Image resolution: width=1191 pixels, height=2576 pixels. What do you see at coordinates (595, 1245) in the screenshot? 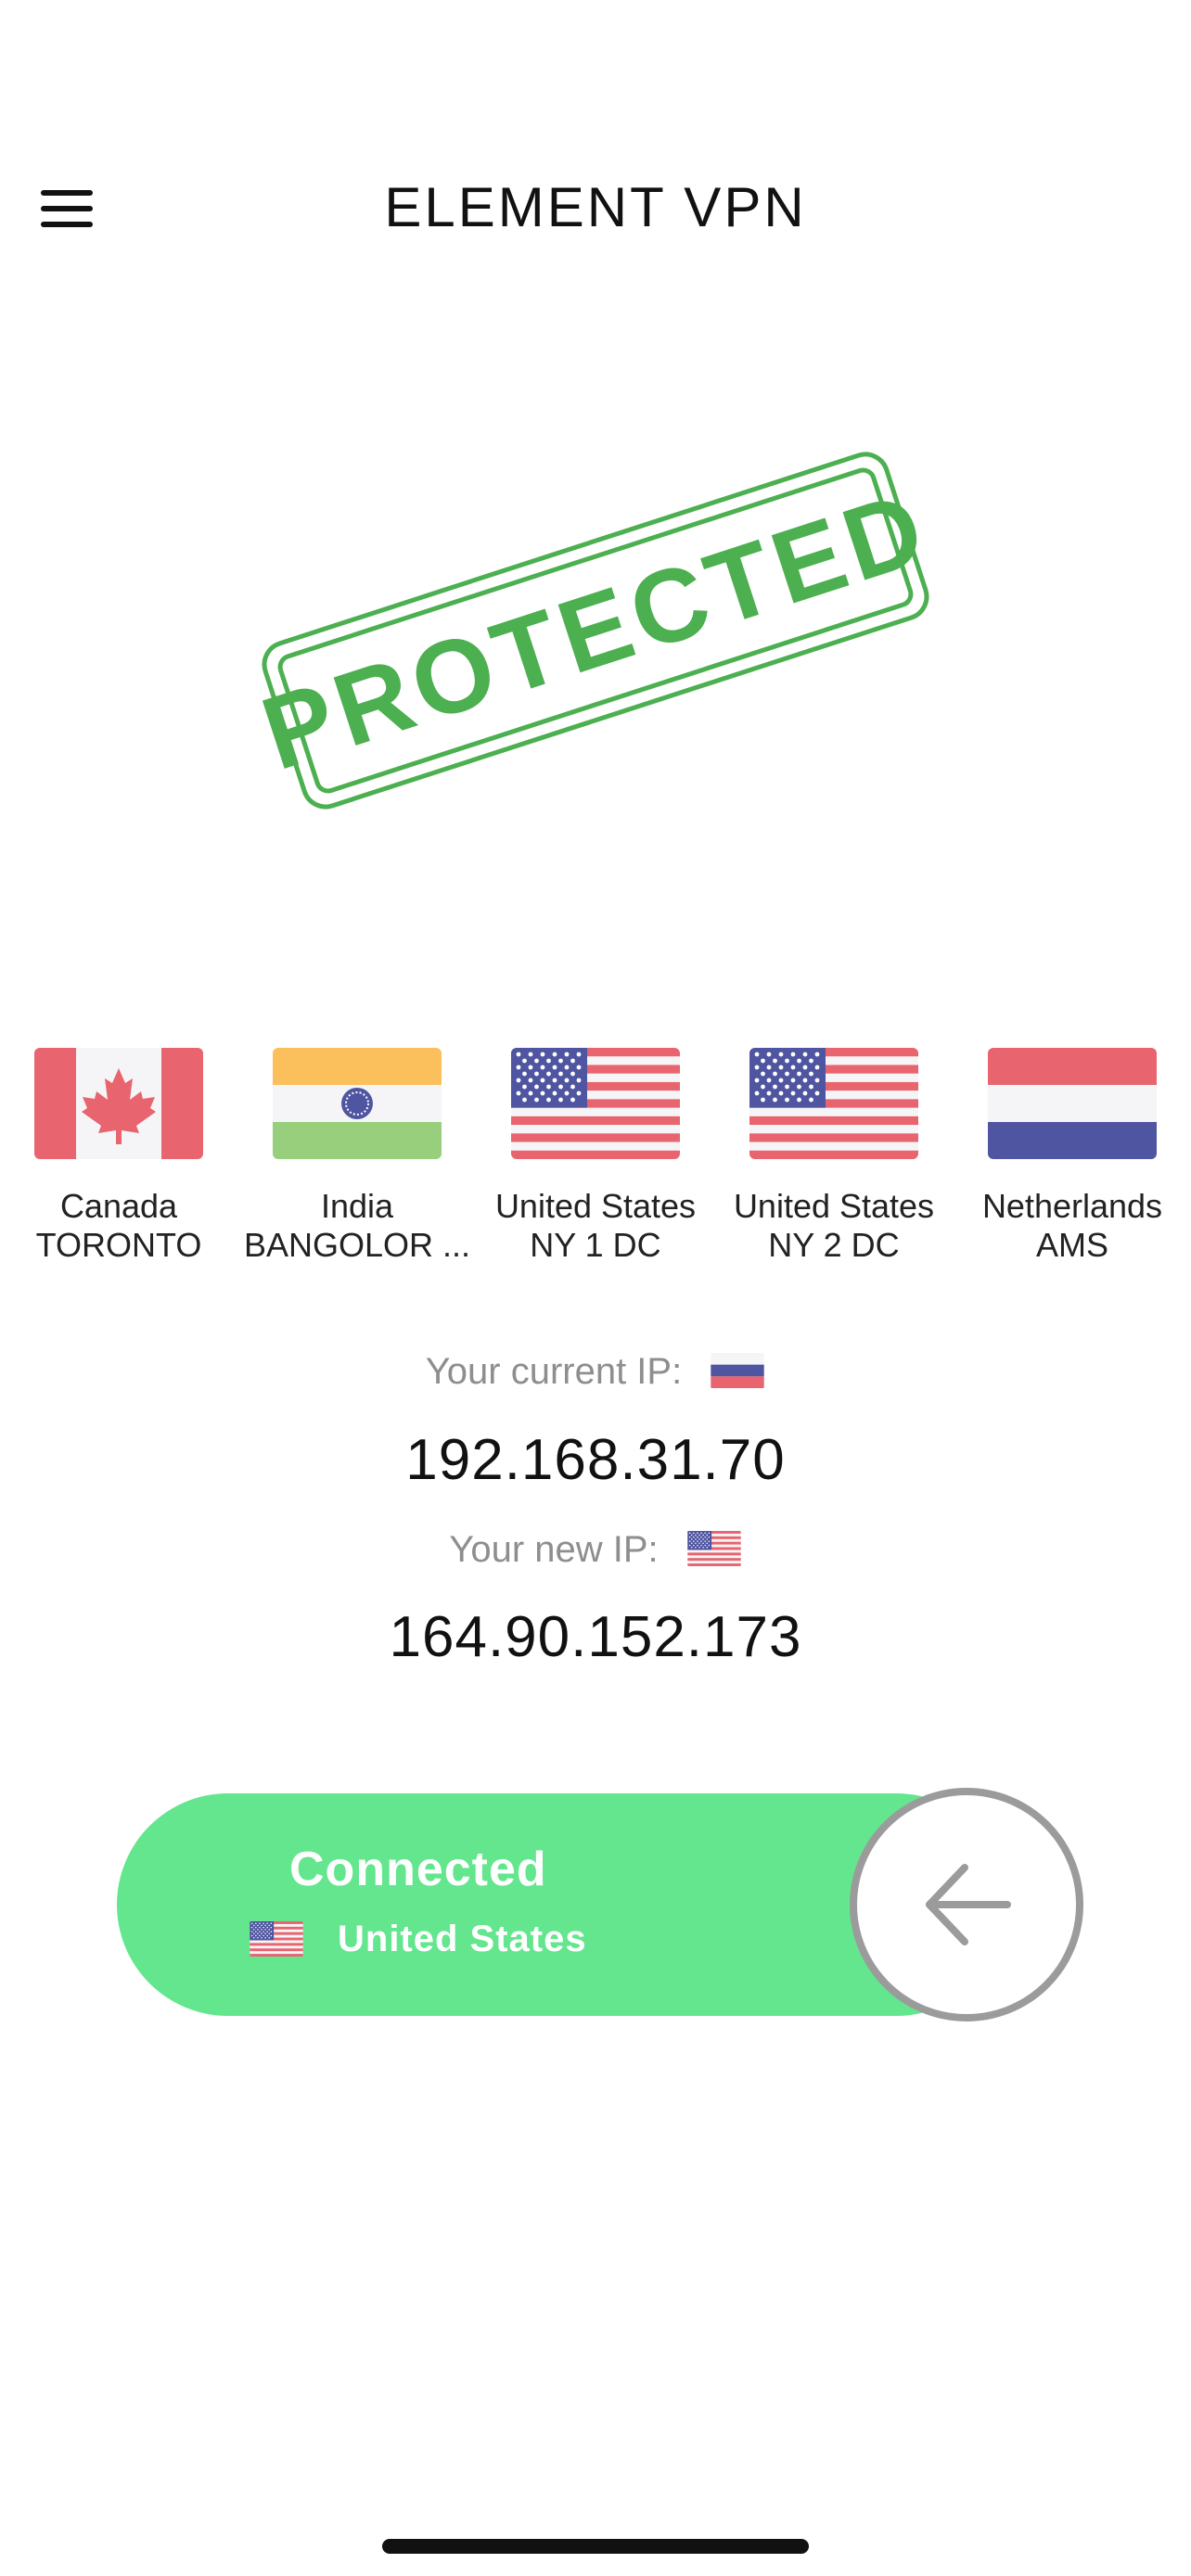
I see `server-city: NY 1 DC` at bounding box center [595, 1245].